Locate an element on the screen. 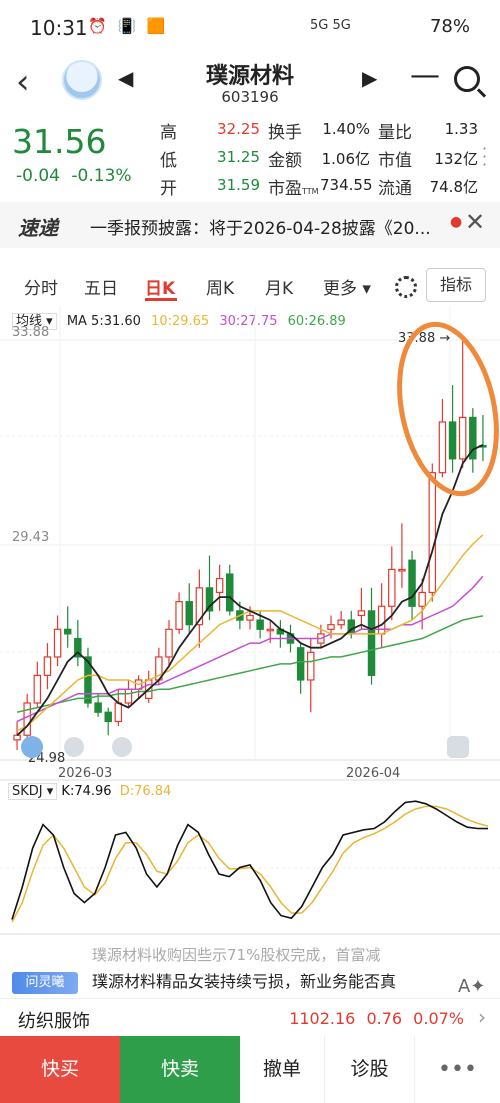 The height and width of the screenshot is (1103, 500). high-value: 32.25 is located at coordinates (238, 129).